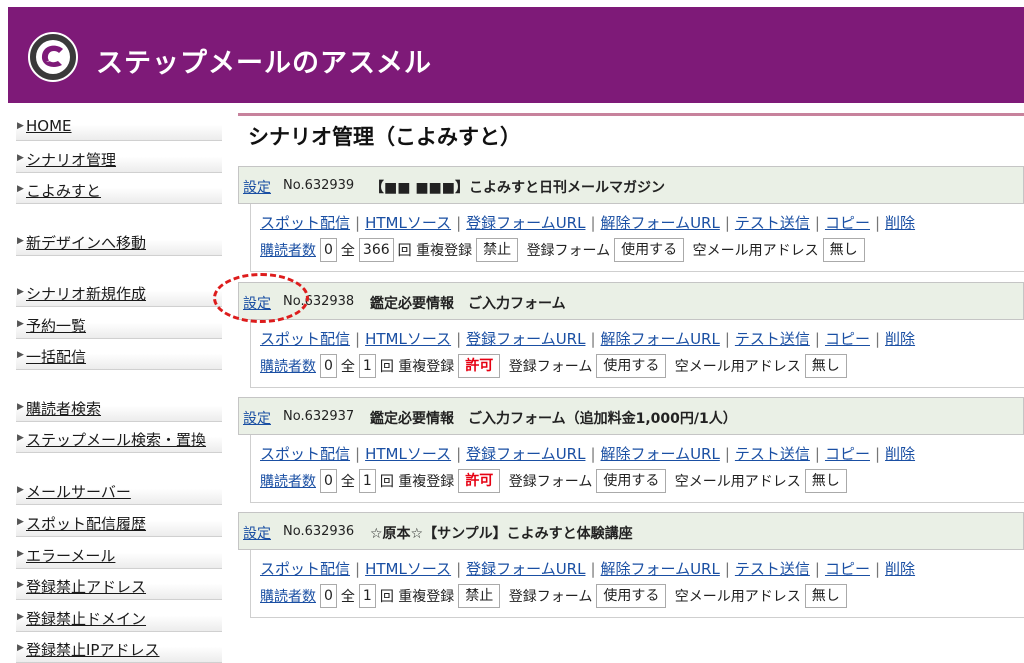 The width and height of the screenshot is (1024, 663). What do you see at coordinates (119, 159) in the screenshot?
I see `sidebar-item-scenario-manage: ▶ シナリオ管理` at bounding box center [119, 159].